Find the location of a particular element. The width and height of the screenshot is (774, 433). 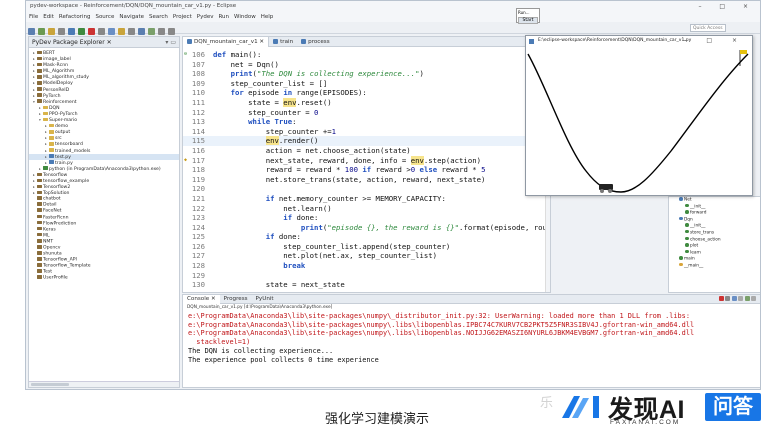

code-line: 114 step_counter +=1 is located at coordinates (366, 132).